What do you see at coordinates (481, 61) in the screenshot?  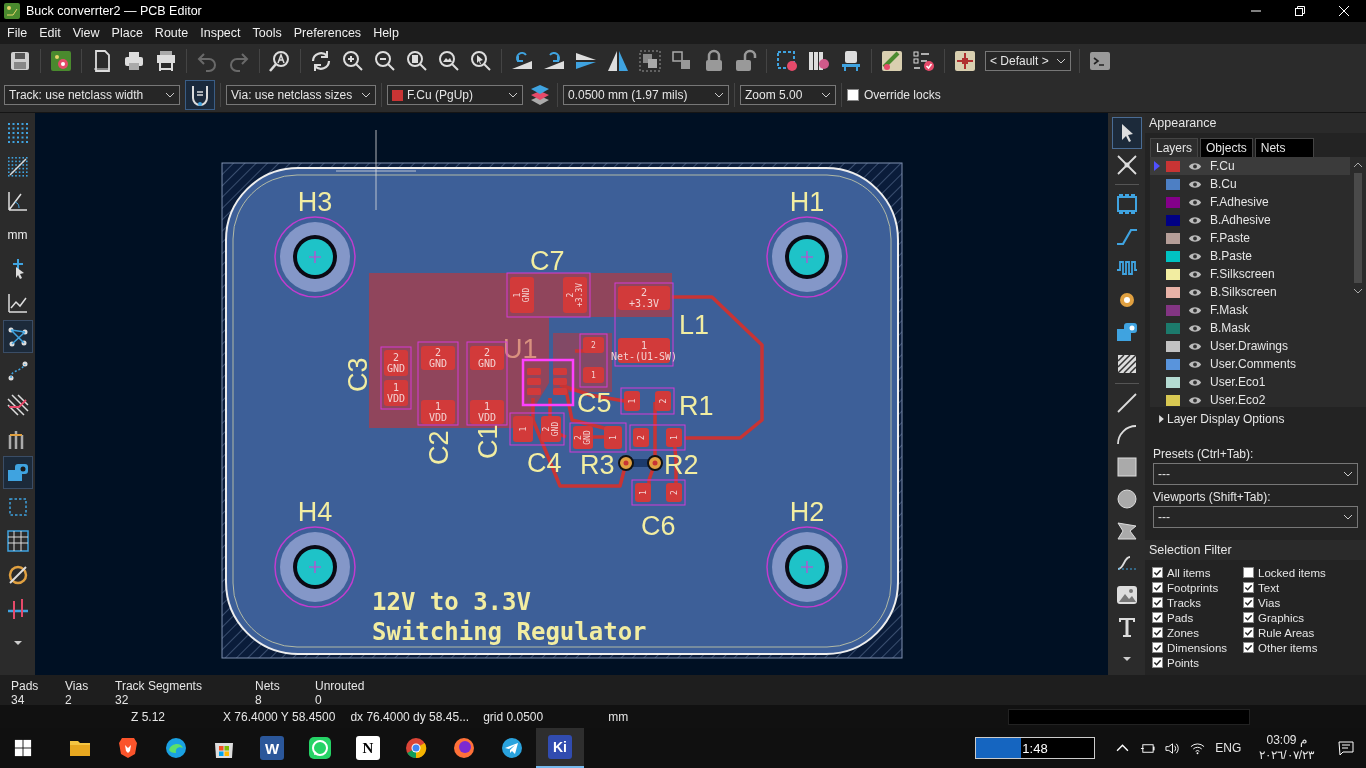 I see `zoom-cursor-icon` at bounding box center [481, 61].